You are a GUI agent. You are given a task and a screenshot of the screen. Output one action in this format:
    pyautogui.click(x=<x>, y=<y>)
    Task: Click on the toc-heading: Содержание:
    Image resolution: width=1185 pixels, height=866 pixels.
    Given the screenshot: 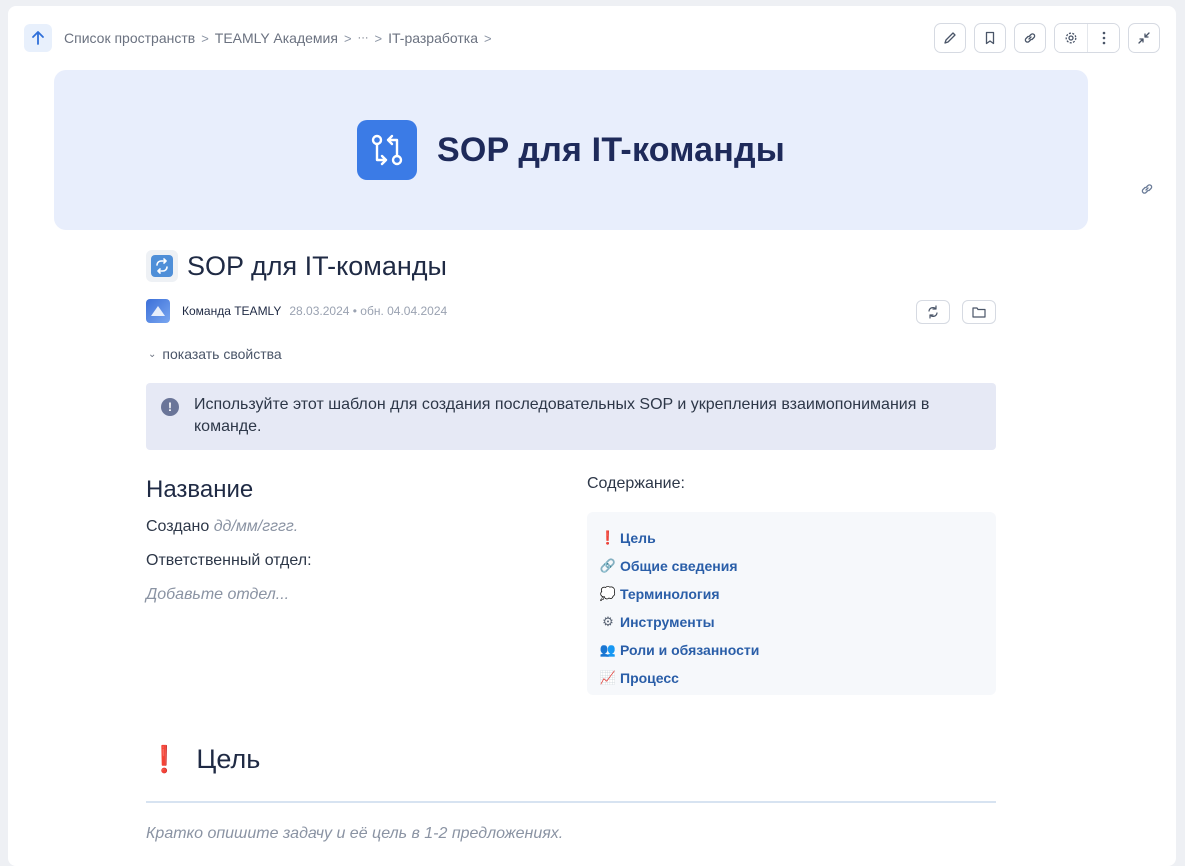 What is the action you would take?
    pyautogui.click(x=636, y=483)
    